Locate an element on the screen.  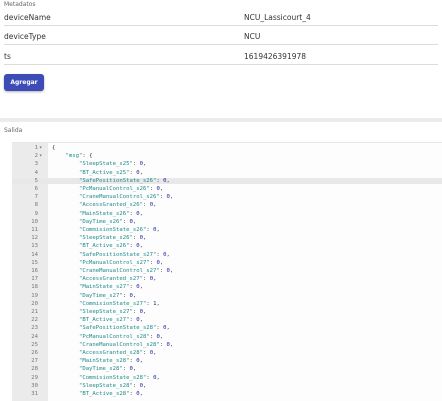
line-number: 27 is located at coordinates (34, 361).